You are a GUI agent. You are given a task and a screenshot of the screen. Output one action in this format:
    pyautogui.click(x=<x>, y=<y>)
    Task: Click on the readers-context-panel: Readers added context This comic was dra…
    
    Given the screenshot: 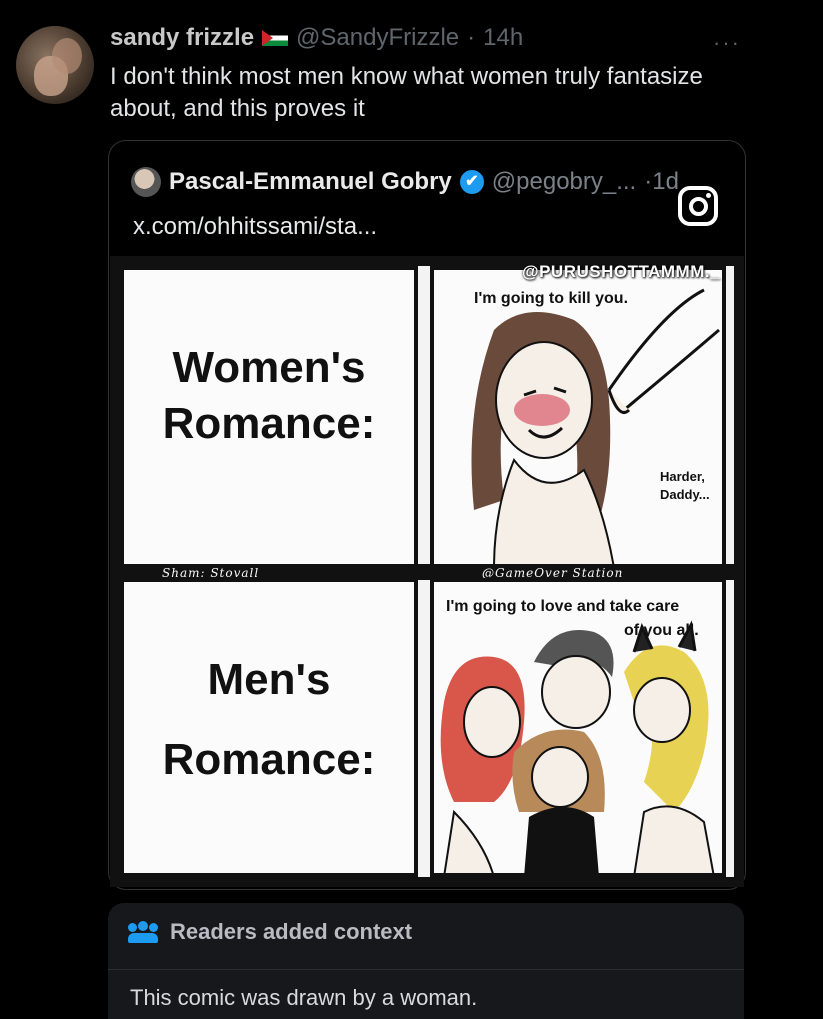 What is the action you would take?
    pyautogui.click(x=426, y=961)
    